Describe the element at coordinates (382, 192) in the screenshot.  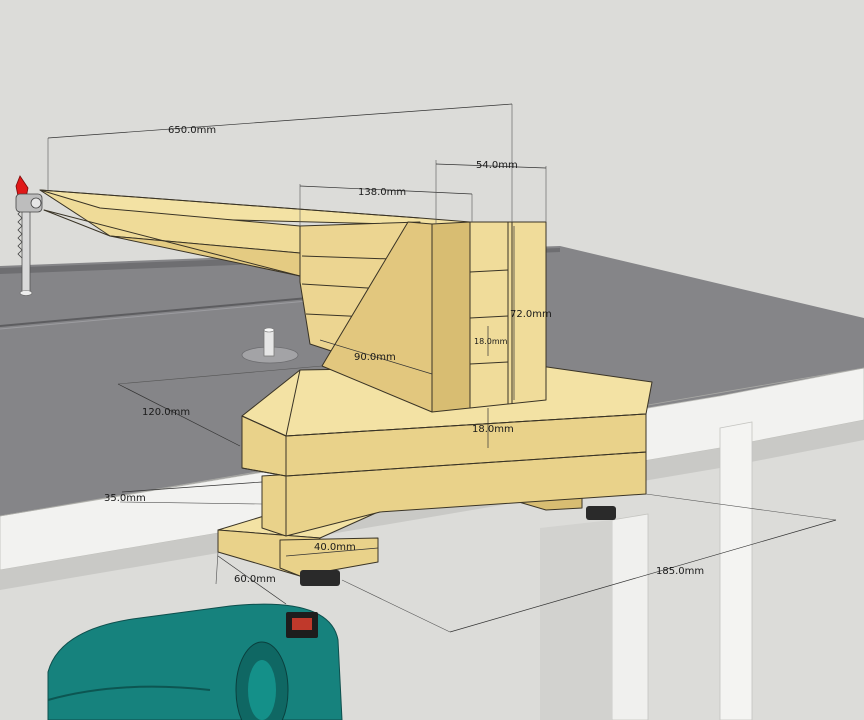
I see `dim-top-offset: 138.0mm` at that location.